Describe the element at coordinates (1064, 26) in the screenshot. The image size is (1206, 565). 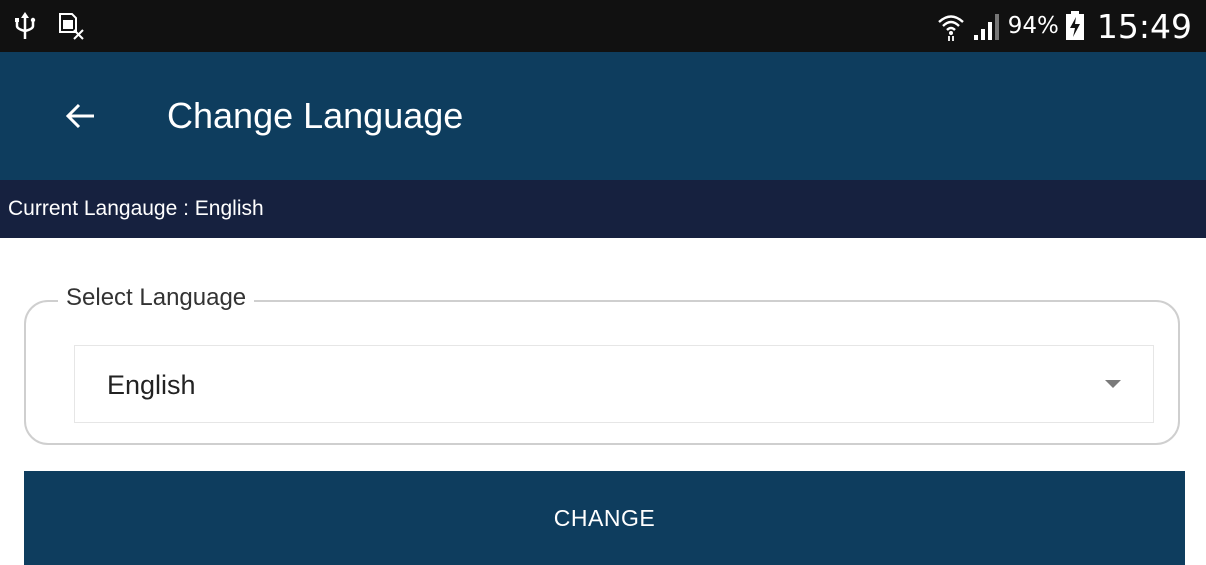
I see `status-right-icons: 94% 15:49` at that location.